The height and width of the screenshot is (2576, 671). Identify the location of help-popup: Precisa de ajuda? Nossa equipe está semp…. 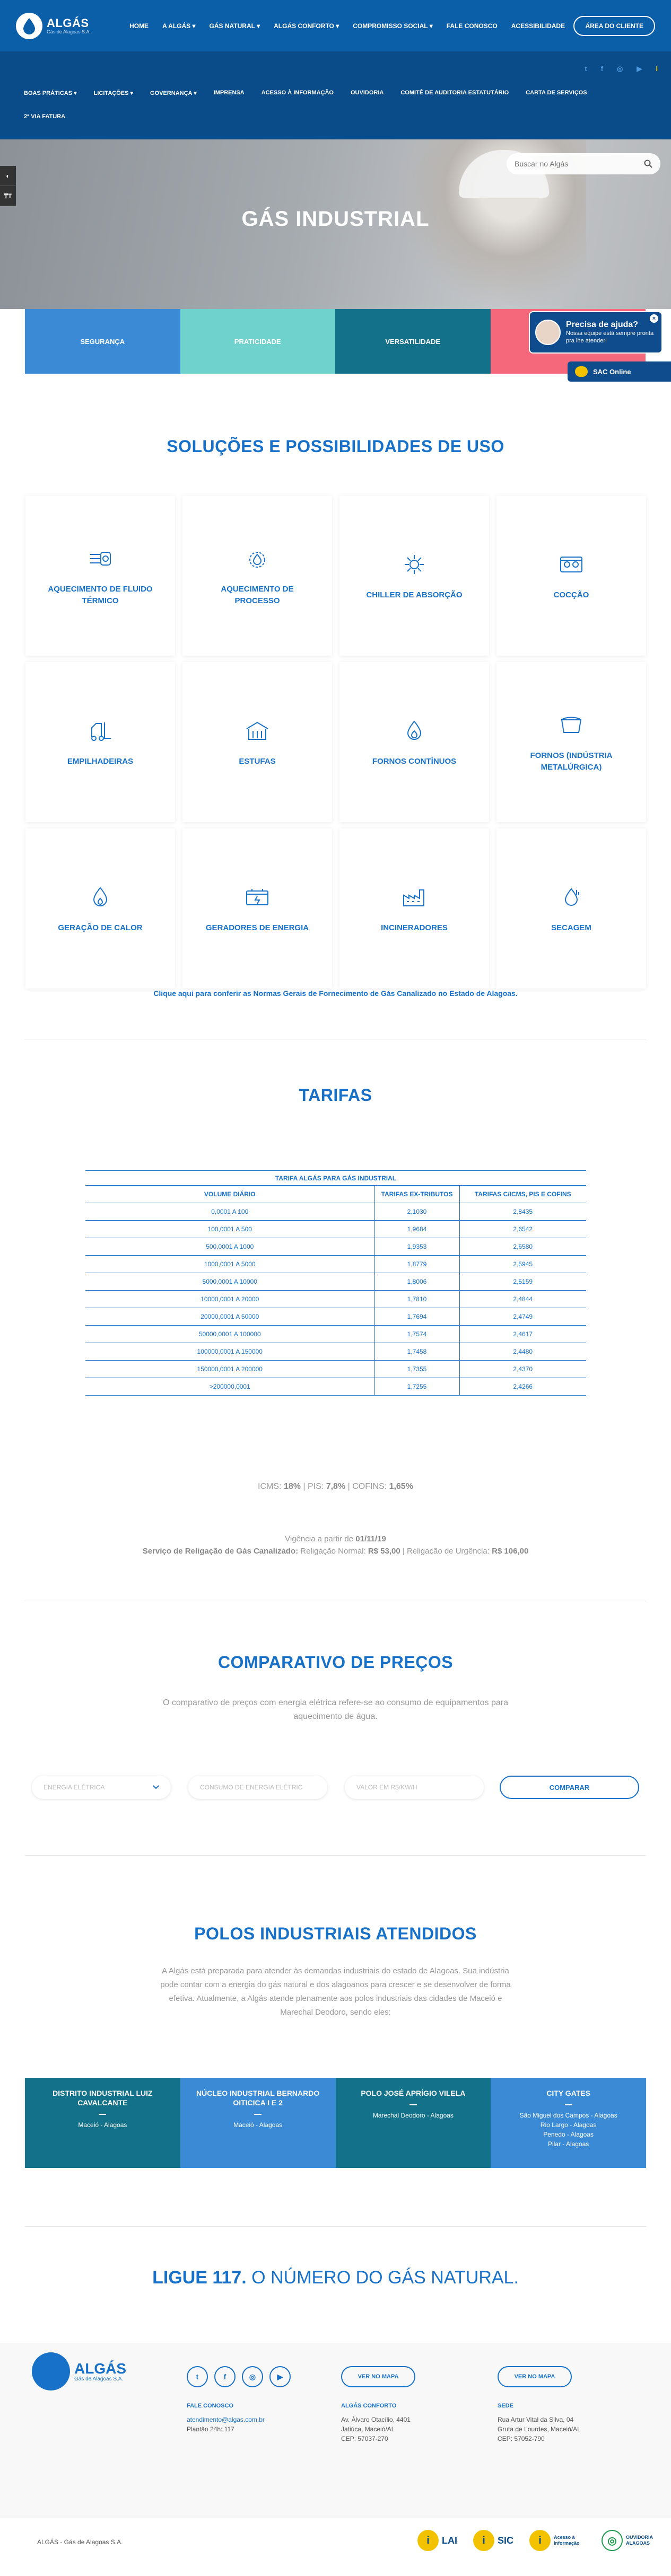
(596, 332).